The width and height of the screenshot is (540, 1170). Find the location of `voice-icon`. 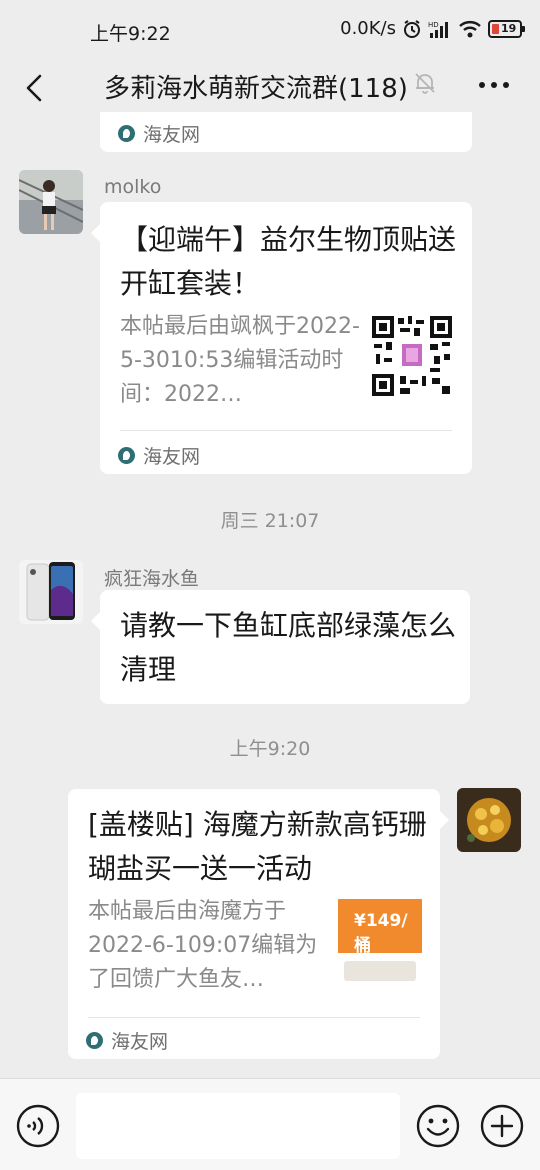

voice-icon is located at coordinates (38, 1126).